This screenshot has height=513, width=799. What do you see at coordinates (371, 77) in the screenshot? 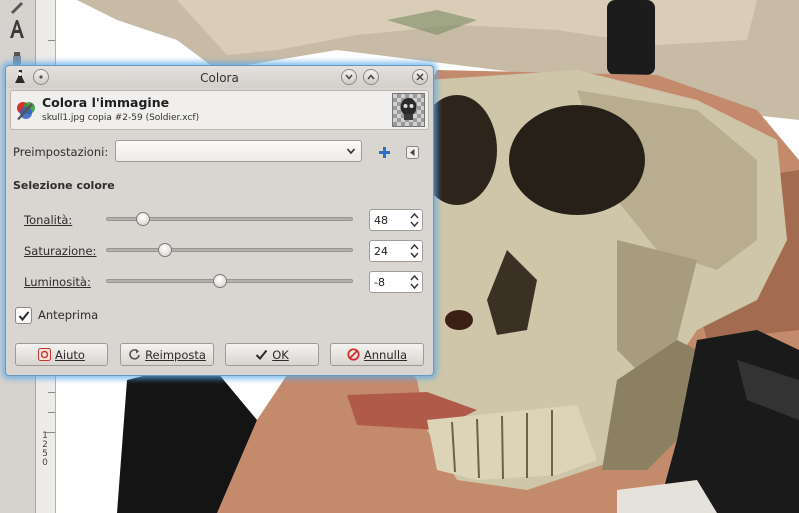
I see `maximize-button` at bounding box center [371, 77].